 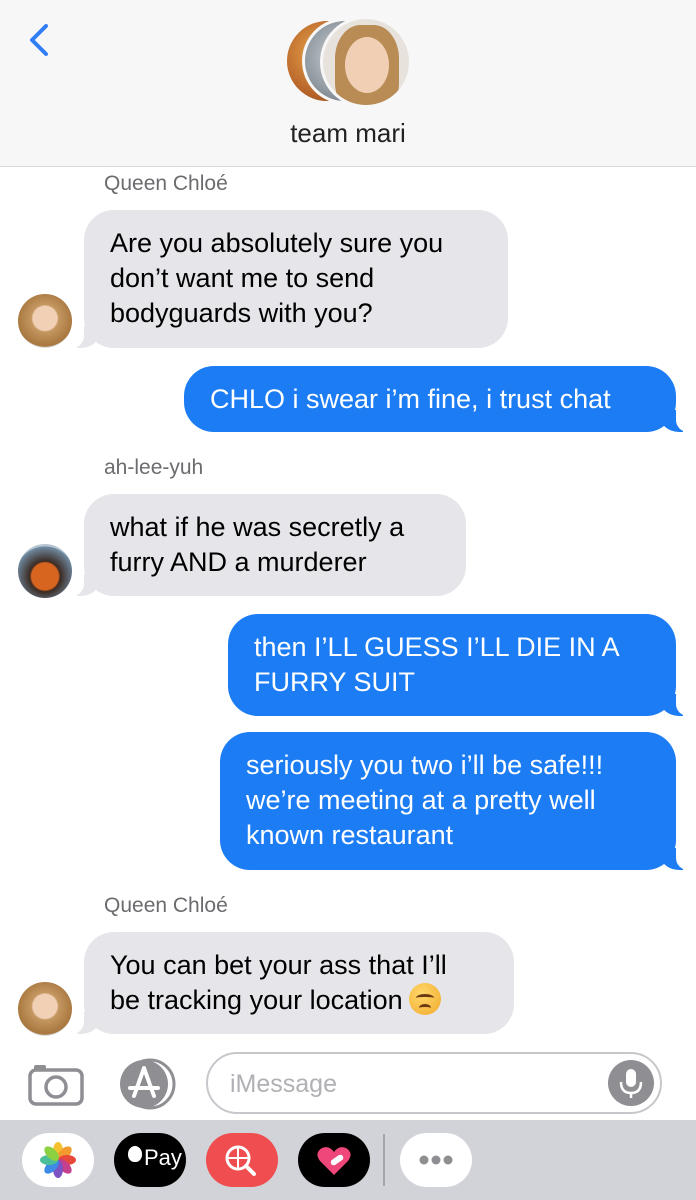 I want to click on web-search-icon, so click(x=240, y=1160).